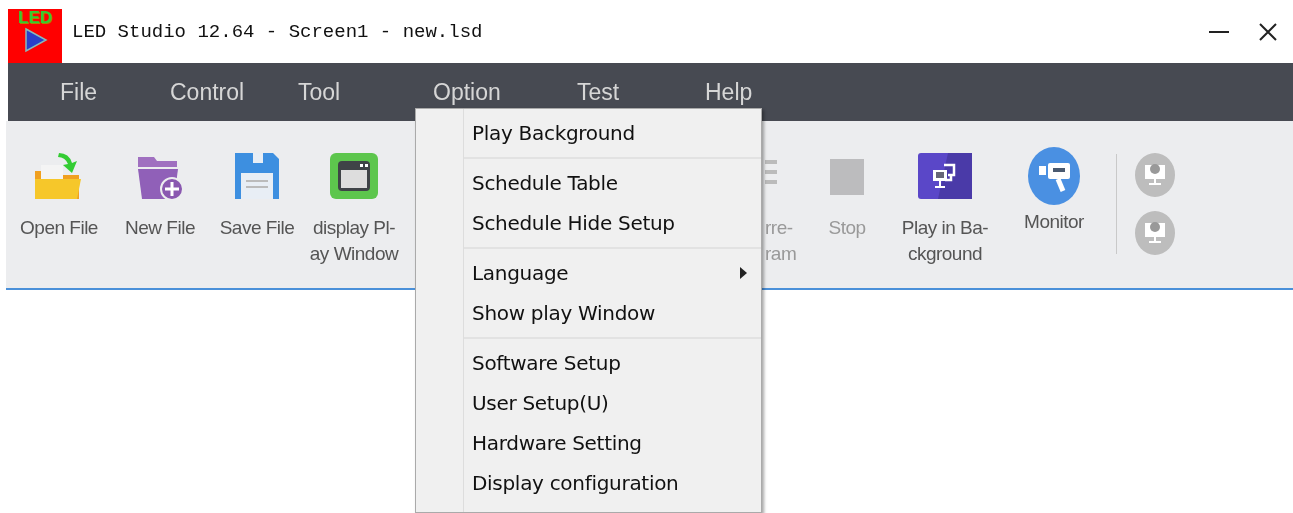 The height and width of the screenshot is (513, 1293). I want to click on menu-option: Schedule Hide Setup, so click(612, 223).